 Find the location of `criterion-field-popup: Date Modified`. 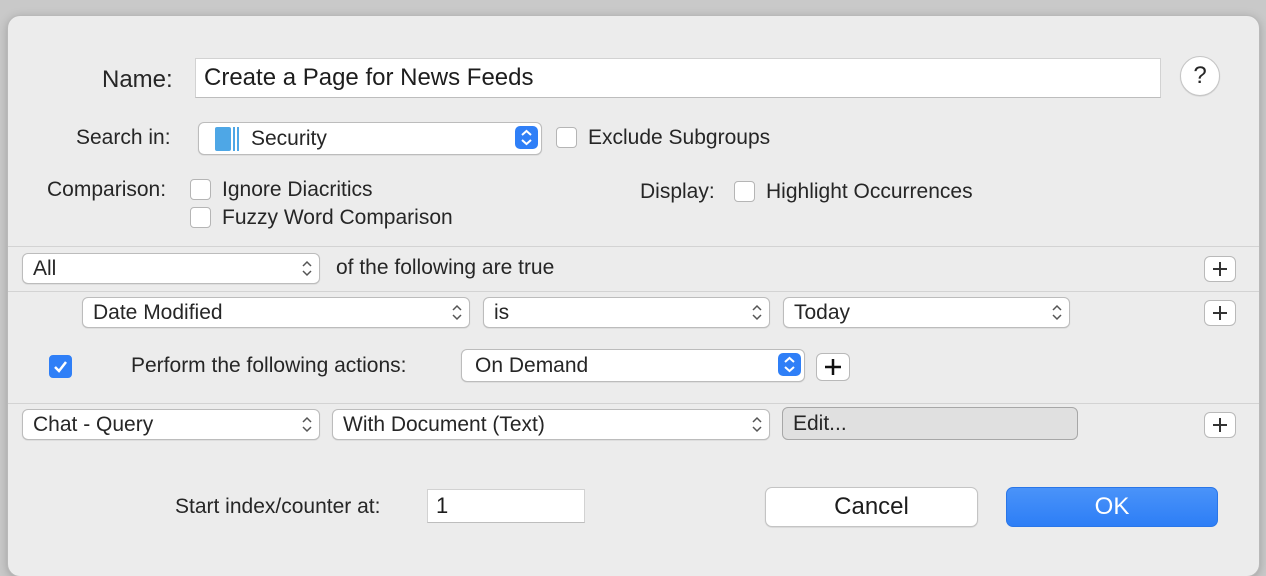

criterion-field-popup: Date Modified is located at coordinates (276, 312).